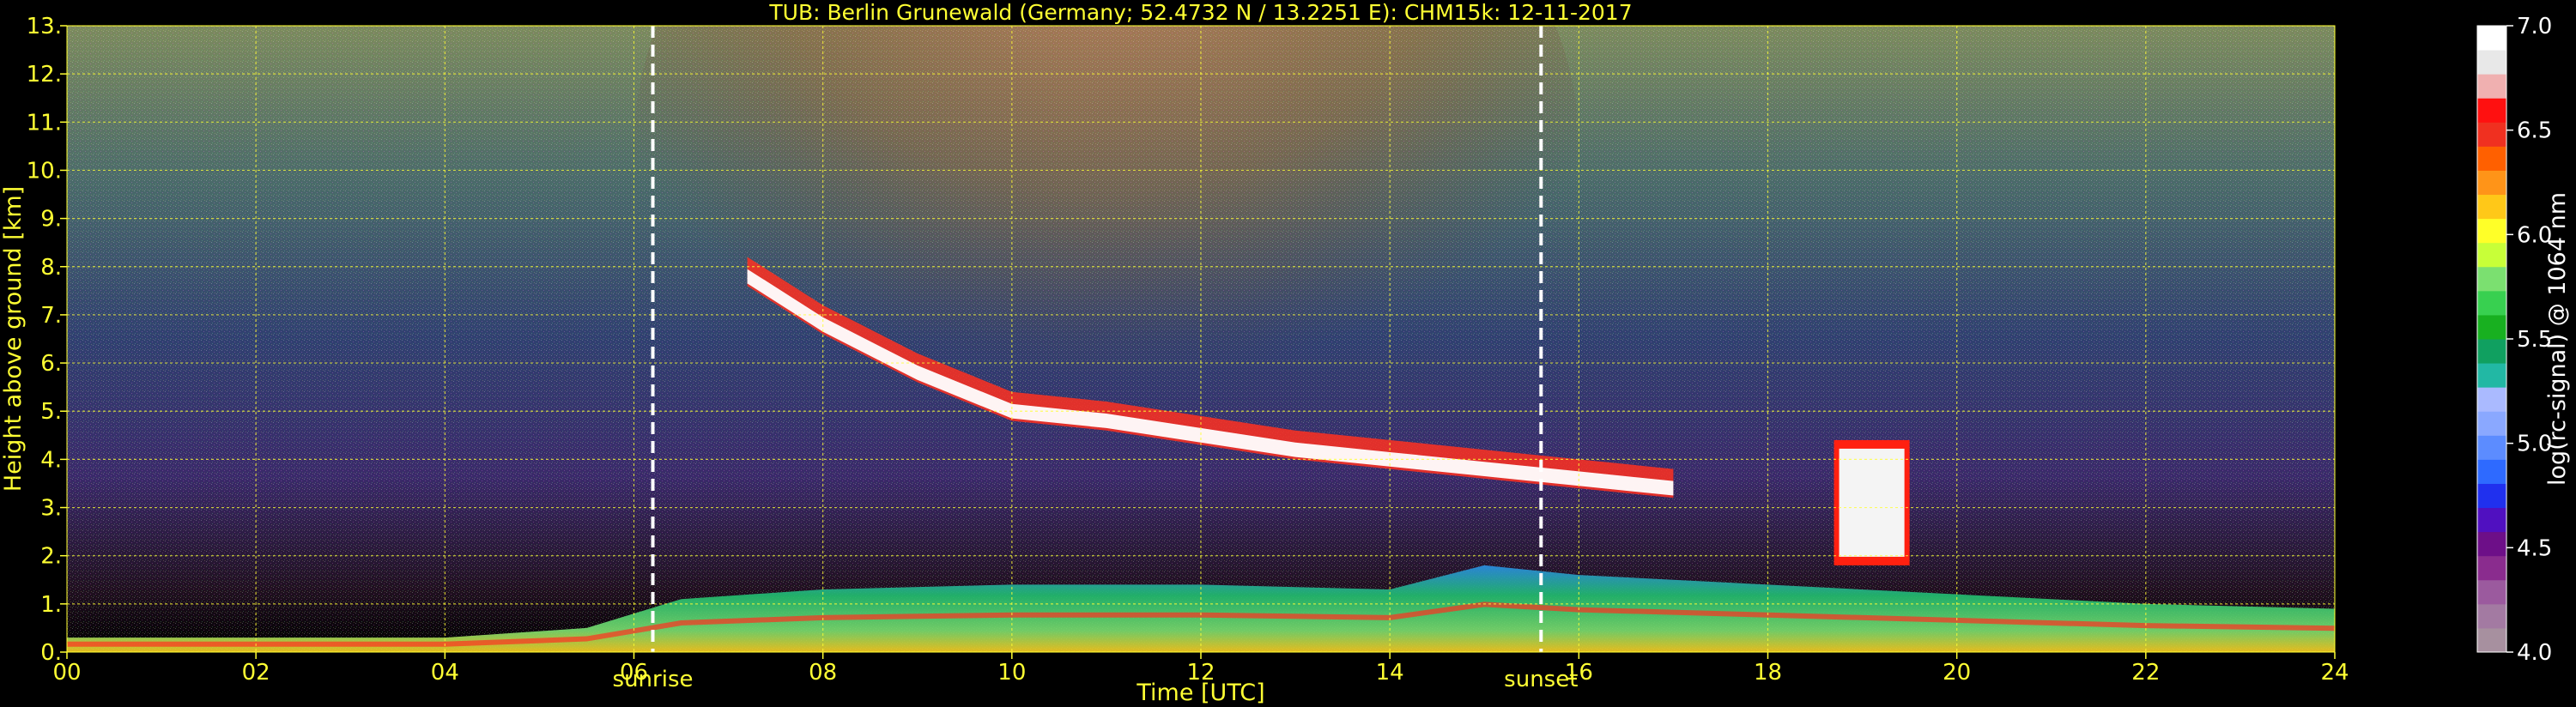 The height and width of the screenshot is (707, 2576). I want to click on y-axis-label: Height above ground [km], so click(13, 339).